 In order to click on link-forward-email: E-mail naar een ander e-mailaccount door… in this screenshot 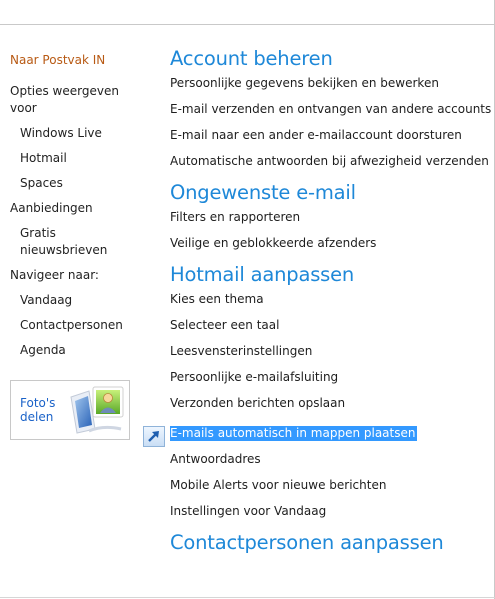, I will do `click(330, 135)`.